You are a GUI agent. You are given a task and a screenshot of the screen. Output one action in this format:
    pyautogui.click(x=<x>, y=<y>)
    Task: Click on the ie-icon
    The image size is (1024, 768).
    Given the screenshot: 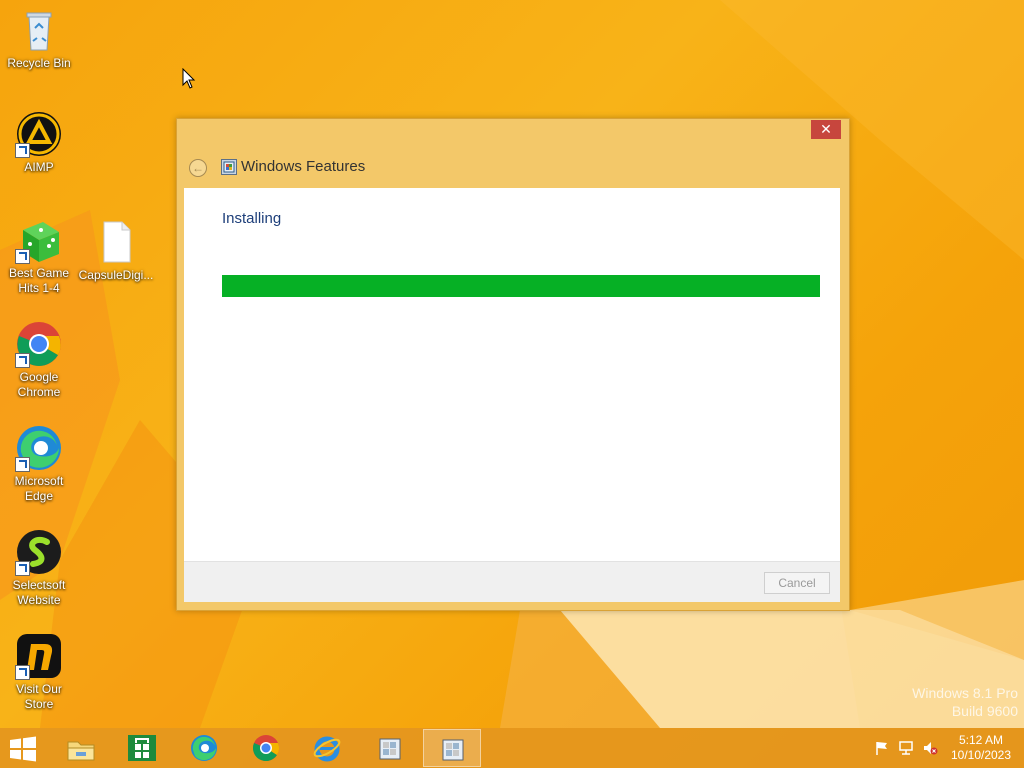 What is the action you would take?
    pyautogui.click(x=327, y=749)
    